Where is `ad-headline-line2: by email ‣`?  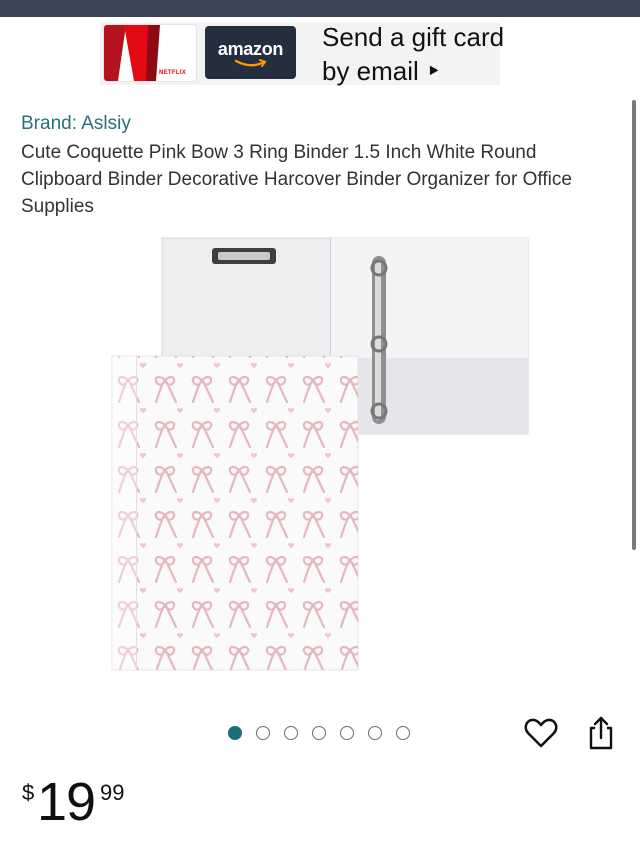 ad-headline-line2: by email ‣ is located at coordinates (382, 71).